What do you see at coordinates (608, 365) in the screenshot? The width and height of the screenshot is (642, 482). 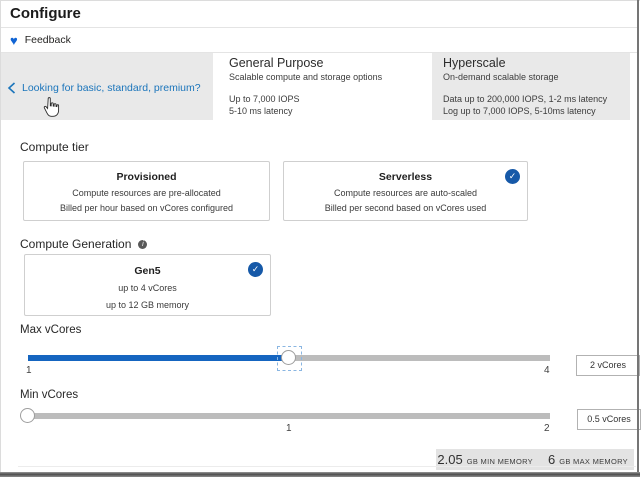 I see `max-vcores-value-input: 2 vCores` at bounding box center [608, 365].